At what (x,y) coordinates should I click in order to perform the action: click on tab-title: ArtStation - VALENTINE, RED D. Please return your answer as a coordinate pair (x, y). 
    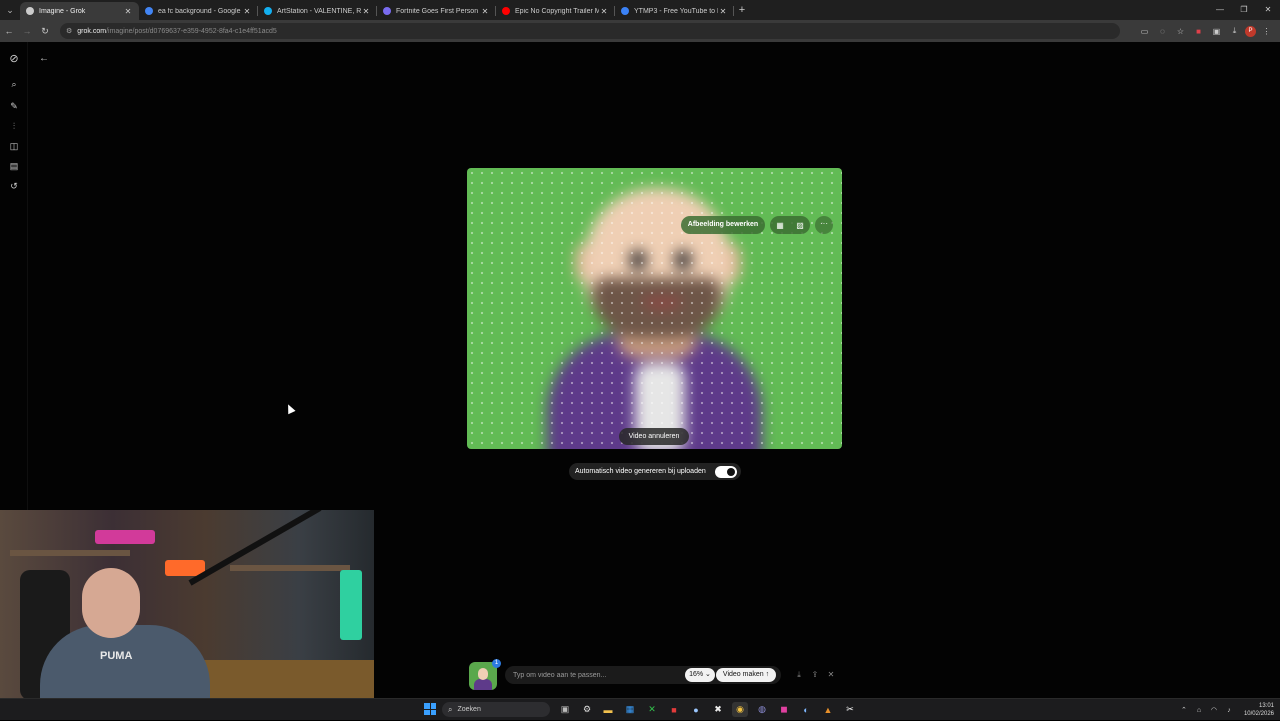
    Looking at the image, I should click on (319, 11).